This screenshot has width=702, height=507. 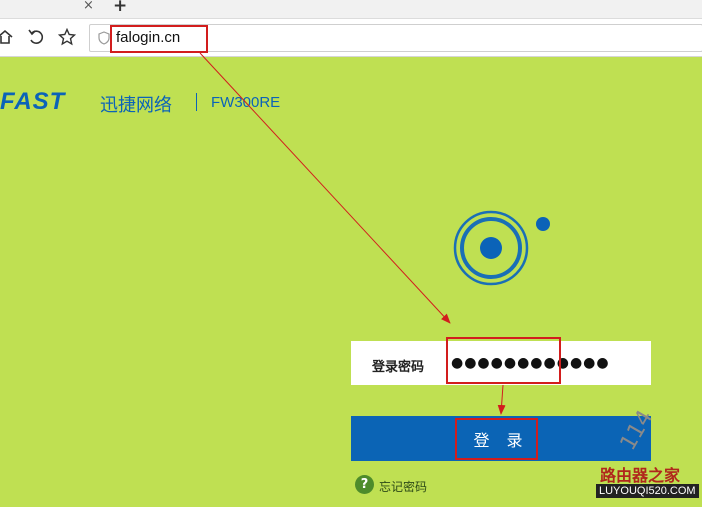 What do you see at coordinates (647, 491) in the screenshot?
I see `watermark-site-url: LUYOUQI520.COM` at bounding box center [647, 491].